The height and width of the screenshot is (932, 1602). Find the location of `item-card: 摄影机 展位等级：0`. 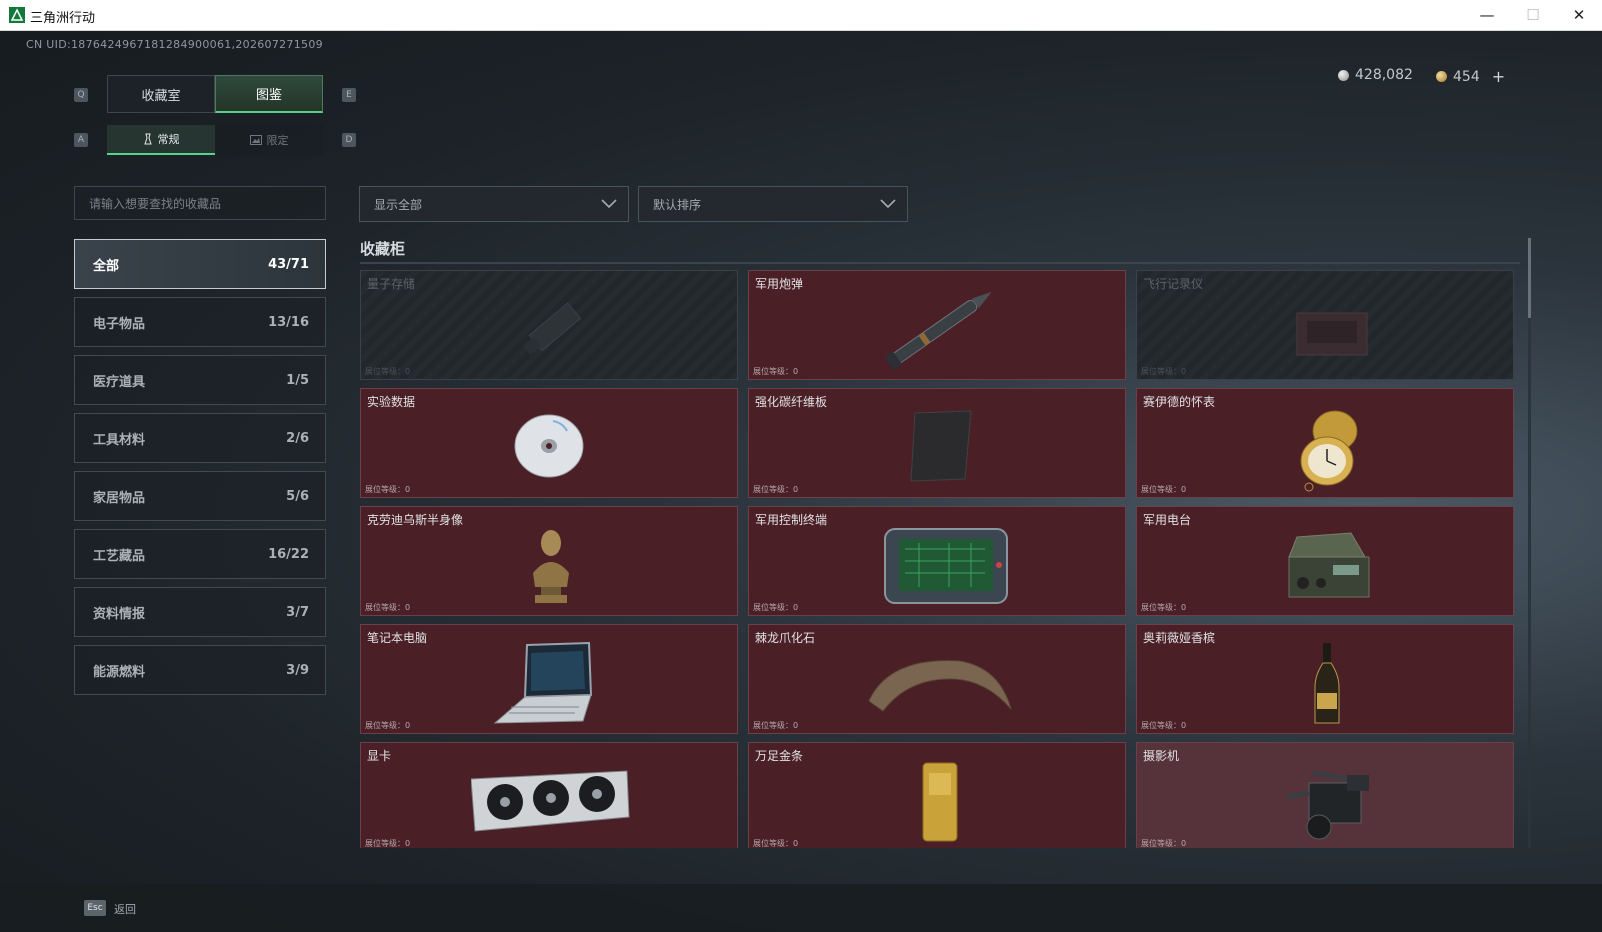

item-card: 摄影机 展位等级：0 is located at coordinates (1325, 795).